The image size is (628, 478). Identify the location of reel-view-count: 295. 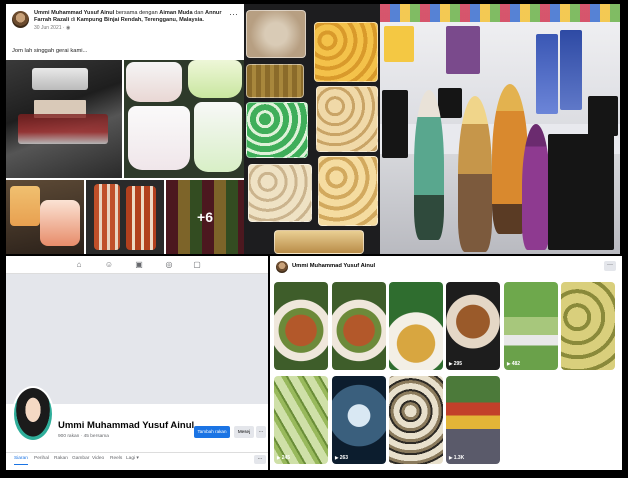
(455, 364).